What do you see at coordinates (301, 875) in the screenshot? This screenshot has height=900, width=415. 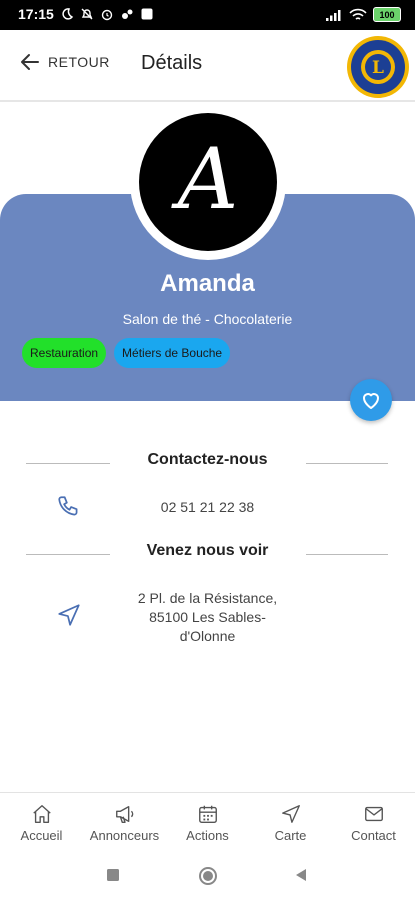 I see `back-system-button` at bounding box center [301, 875].